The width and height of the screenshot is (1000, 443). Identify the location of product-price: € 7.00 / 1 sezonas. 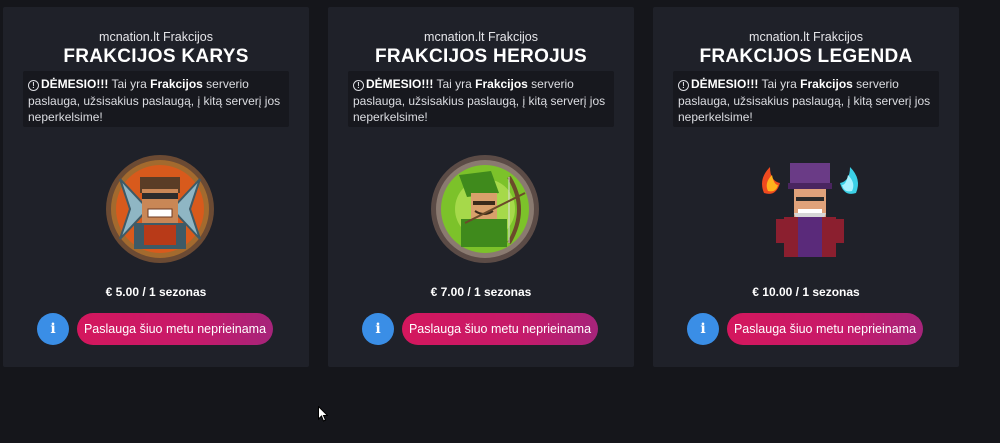
(481, 292).